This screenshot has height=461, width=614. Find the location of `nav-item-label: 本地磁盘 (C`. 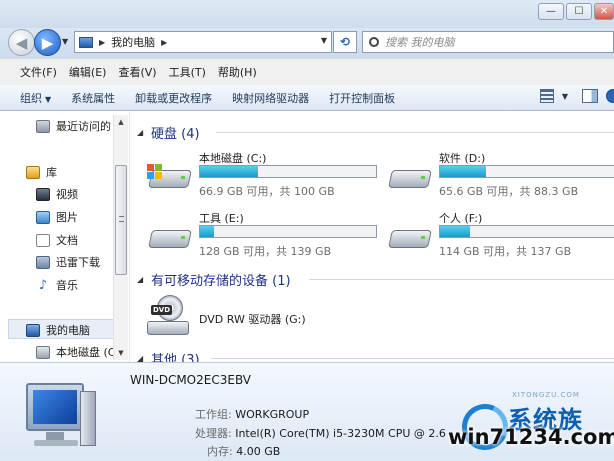

nav-item-label: 本地磁盘 (C is located at coordinates (86, 352).